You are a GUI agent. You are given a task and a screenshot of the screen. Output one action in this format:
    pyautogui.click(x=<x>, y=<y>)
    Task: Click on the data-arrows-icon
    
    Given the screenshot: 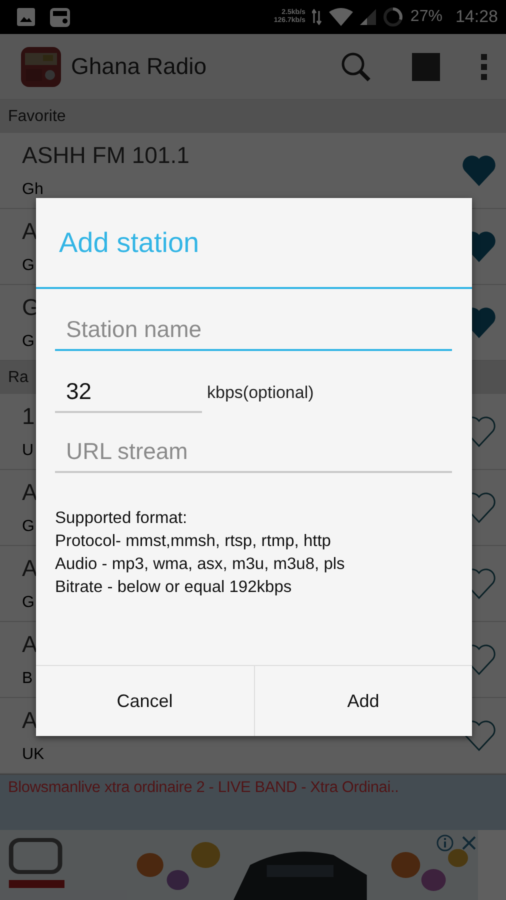 What is the action you would take?
    pyautogui.click(x=317, y=17)
    